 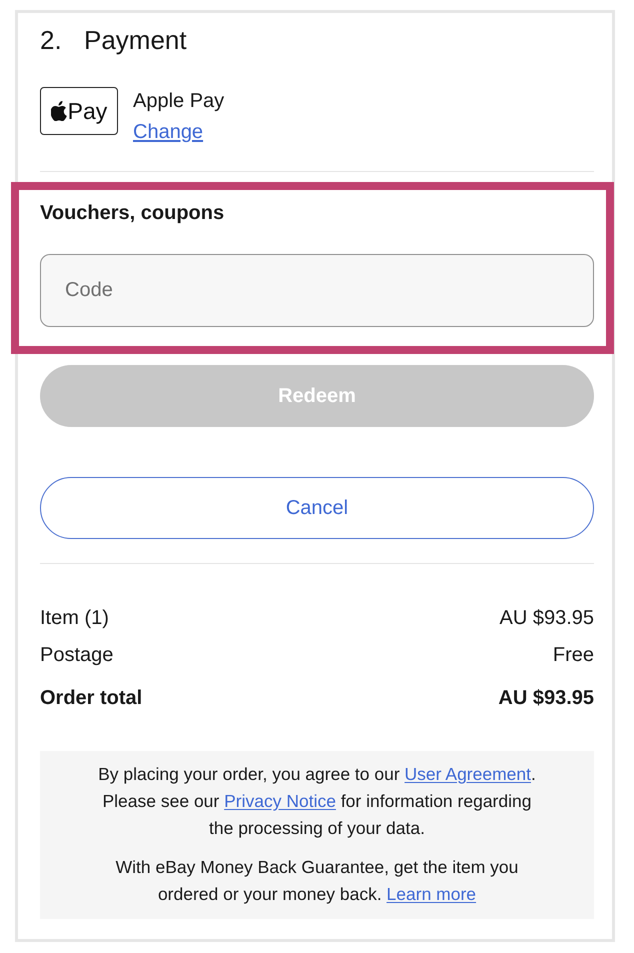 I want to click on section-number: 2., so click(x=51, y=40).